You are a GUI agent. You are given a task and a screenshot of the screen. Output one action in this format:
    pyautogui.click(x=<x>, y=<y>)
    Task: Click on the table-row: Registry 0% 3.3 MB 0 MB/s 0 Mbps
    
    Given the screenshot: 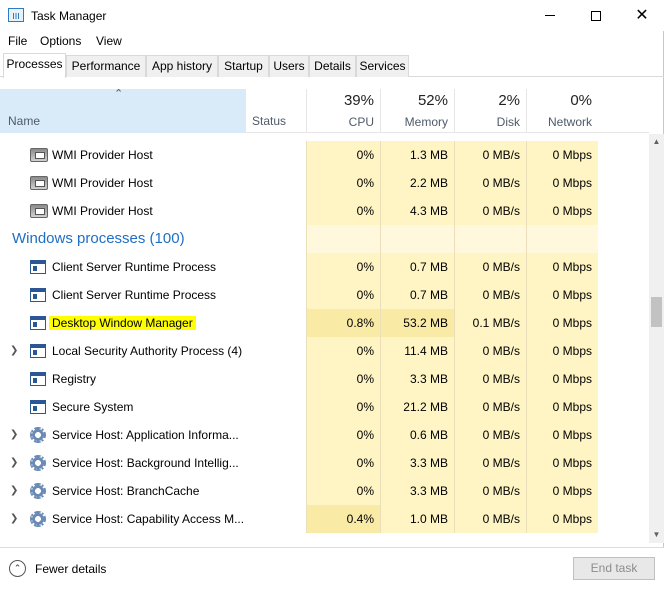 What is the action you would take?
    pyautogui.click(x=324, y=379)
    